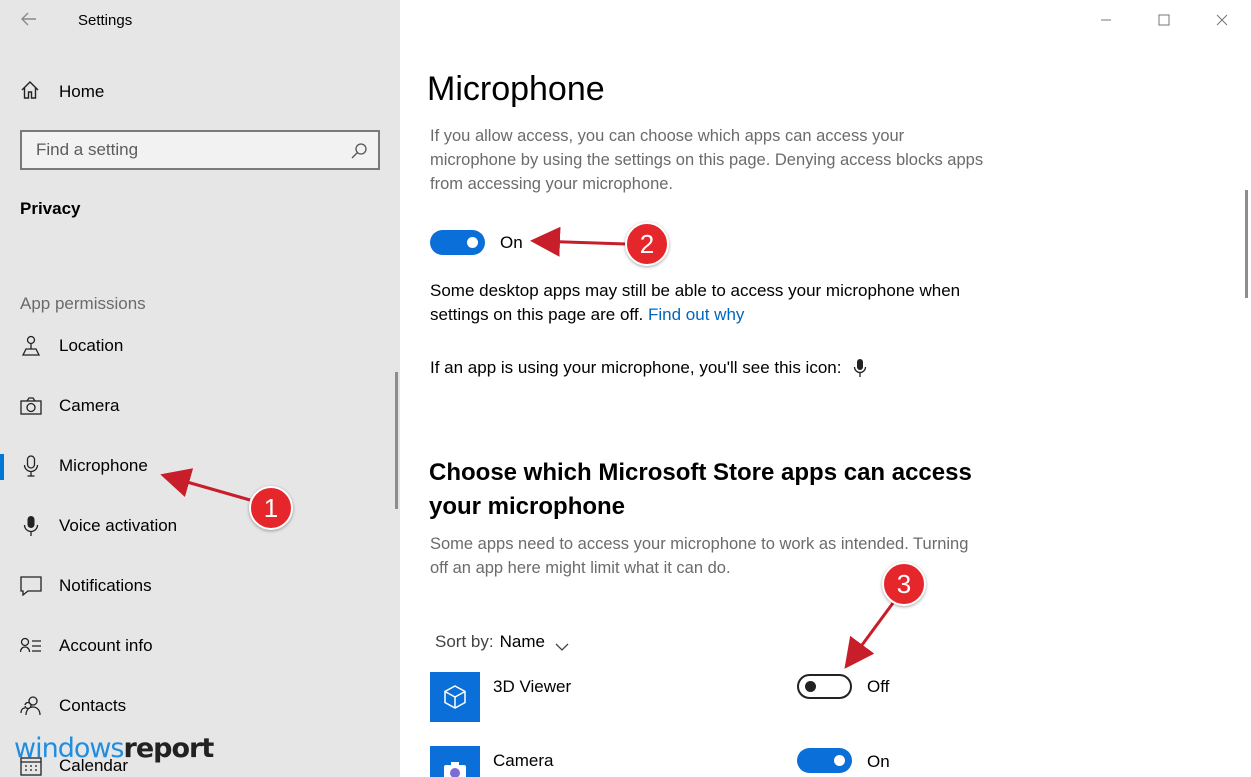  Describe the element at coordinates (455, 761) in the screenshot. I see `camera-app-icon` at that location.